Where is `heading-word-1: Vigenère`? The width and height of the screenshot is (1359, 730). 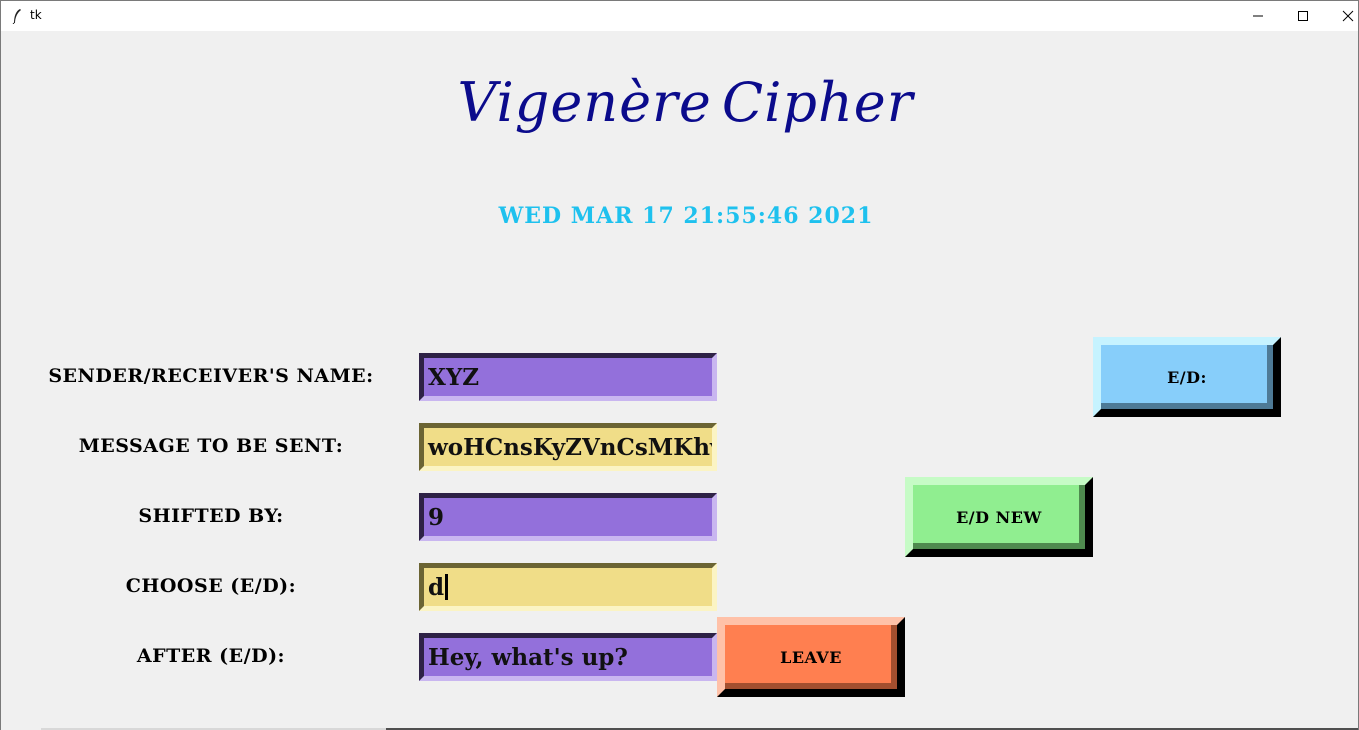
heading-word-1: Vigenère is located at coordinates (584, 102).